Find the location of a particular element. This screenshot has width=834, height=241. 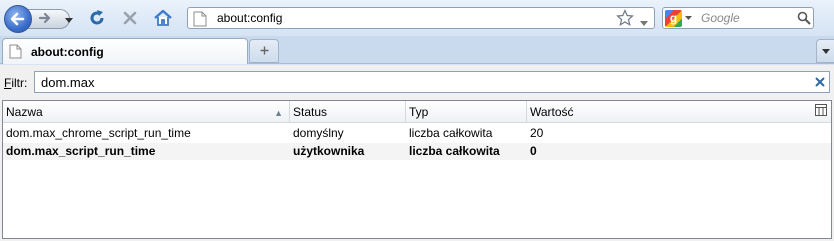

reload-icon is located at coordinates (97, 17).